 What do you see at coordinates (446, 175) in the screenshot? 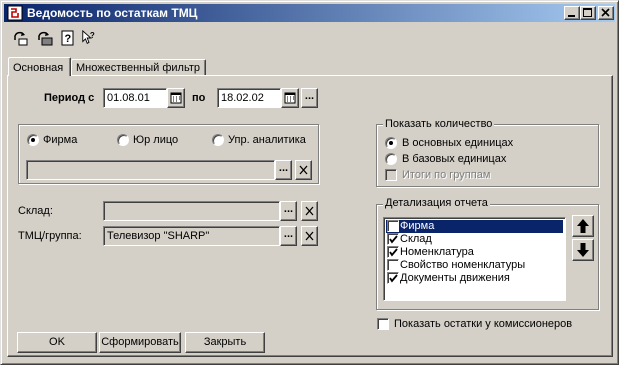
I see `group-totals-label: Итоги по группам` at bounding box center [446, 175].